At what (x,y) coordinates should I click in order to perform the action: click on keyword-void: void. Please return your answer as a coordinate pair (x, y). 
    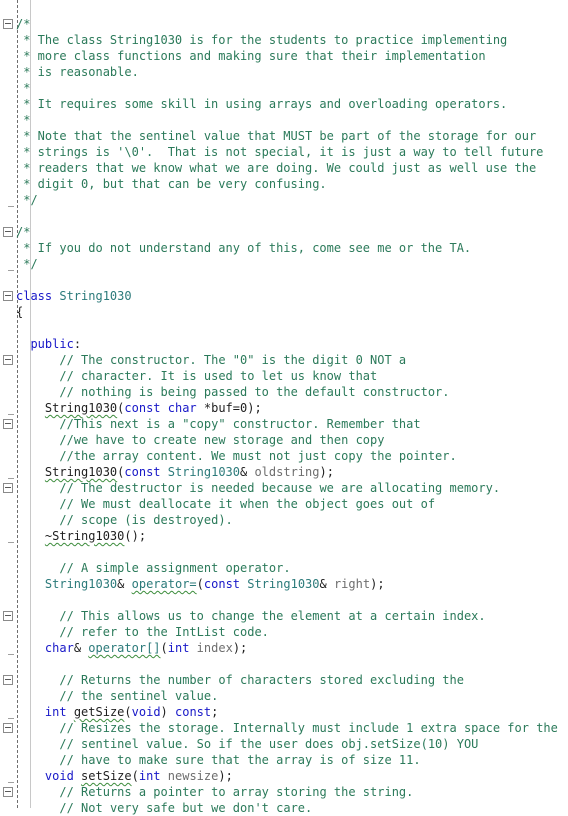
    Looking at the image, I should click on (146, 712).